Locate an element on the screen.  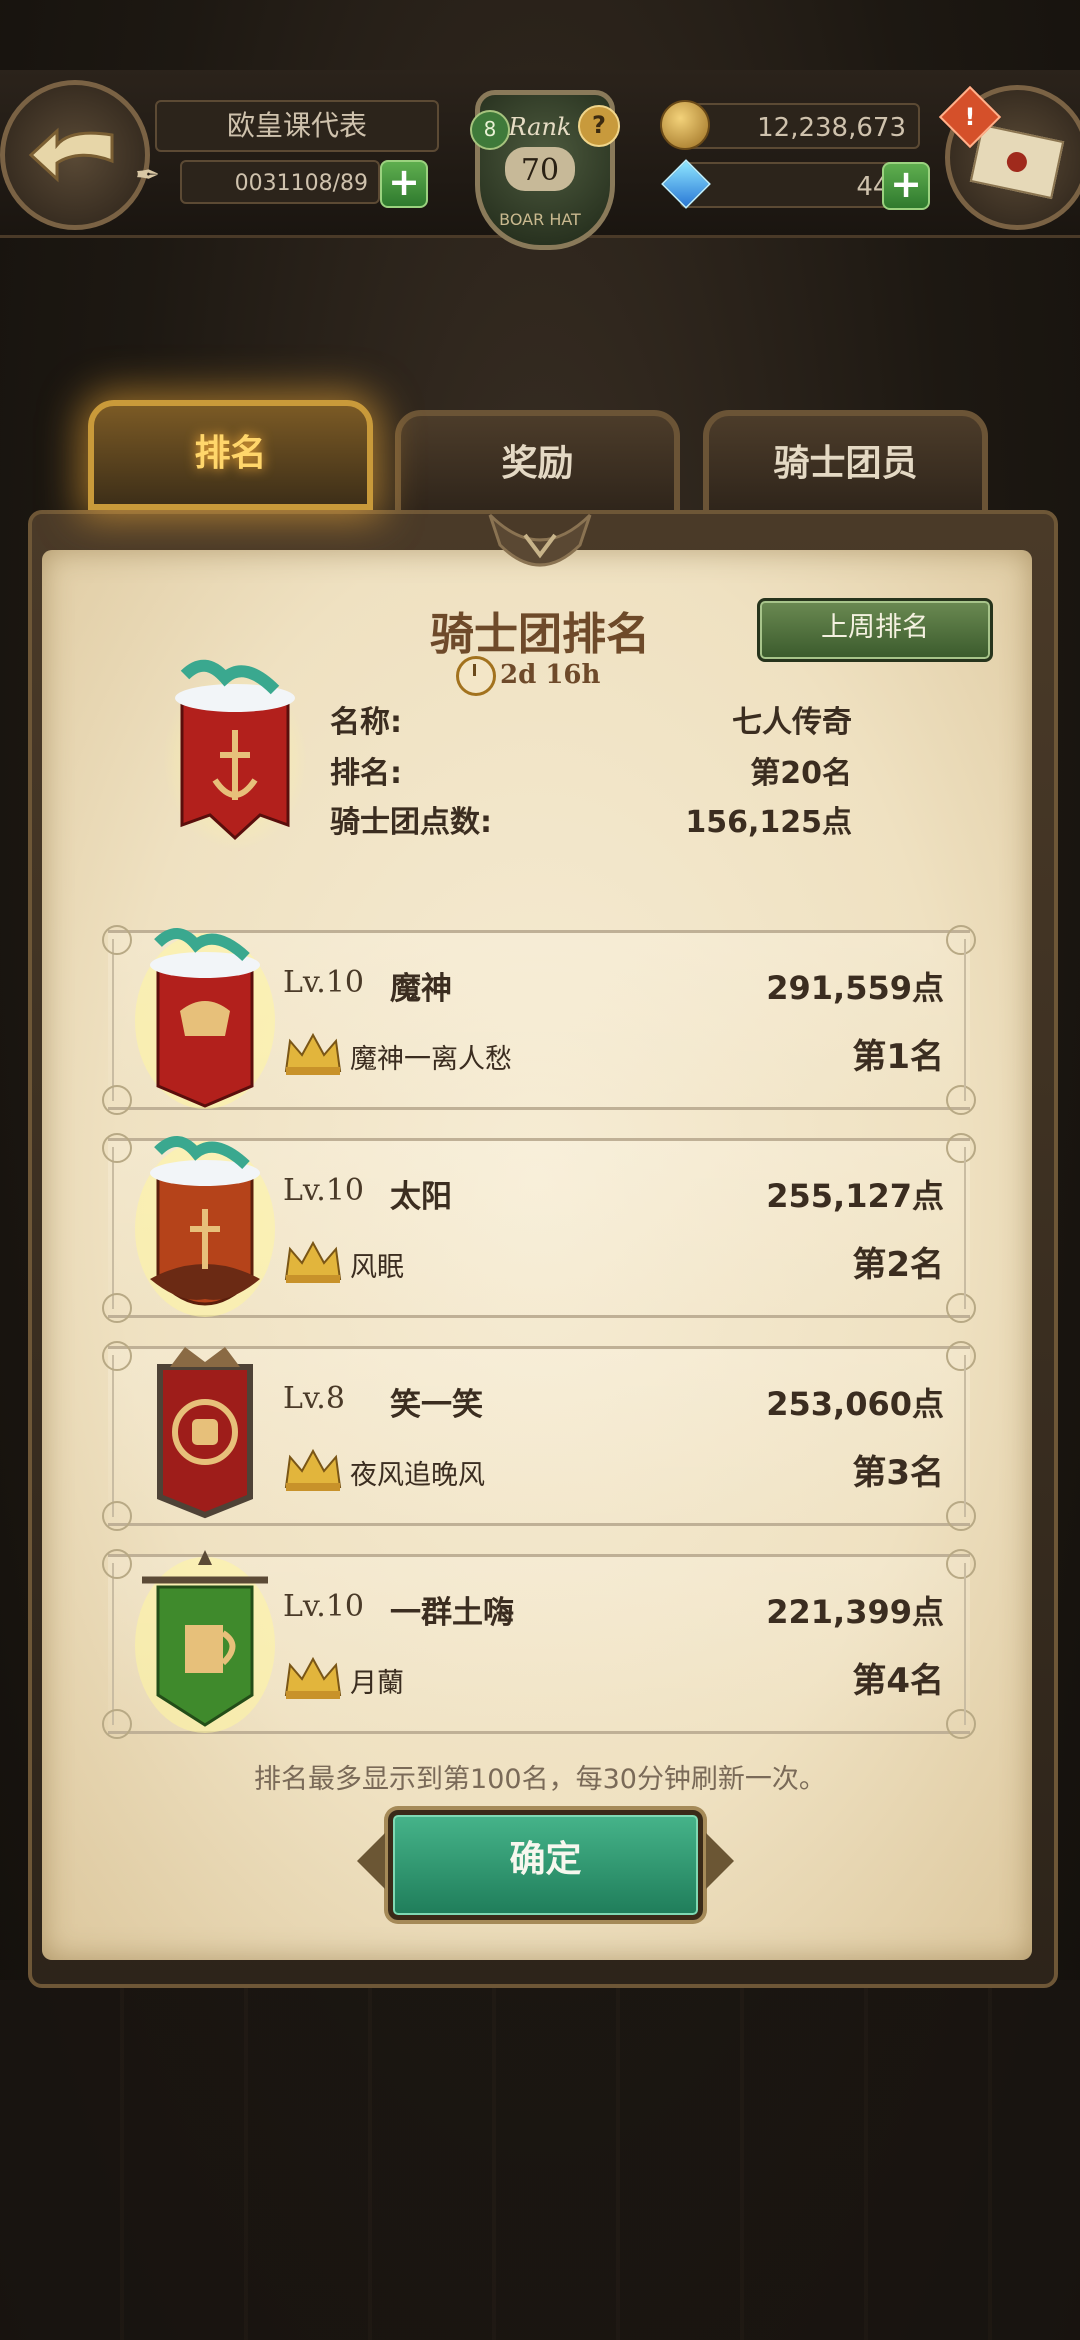
guild-name: 魔神 is located at coordinates (421, 989).